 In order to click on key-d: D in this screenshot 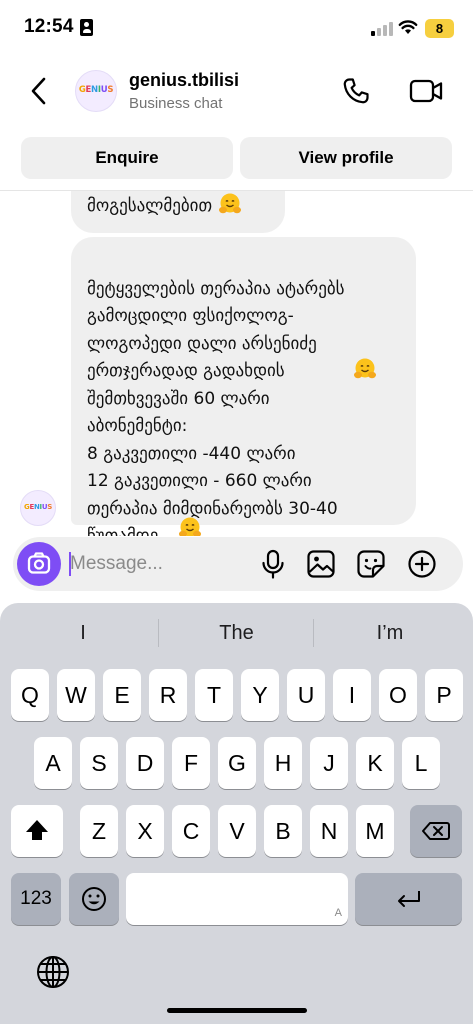, I will do `click(145, 763)`.